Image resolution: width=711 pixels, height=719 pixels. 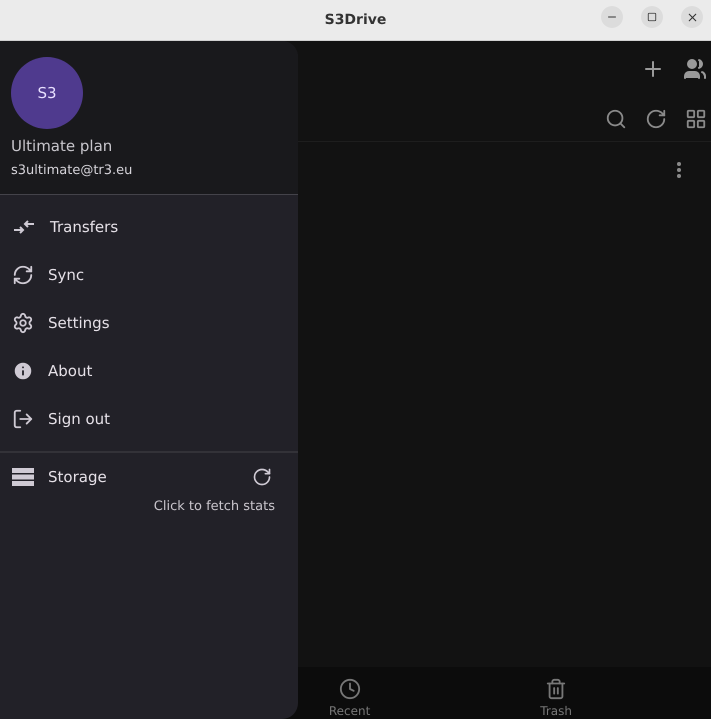 What do you see at coordinates (214, 506) in the screenshot?
I see `storage-hint: Click to fetch stats` at bounding box center [214, 506].